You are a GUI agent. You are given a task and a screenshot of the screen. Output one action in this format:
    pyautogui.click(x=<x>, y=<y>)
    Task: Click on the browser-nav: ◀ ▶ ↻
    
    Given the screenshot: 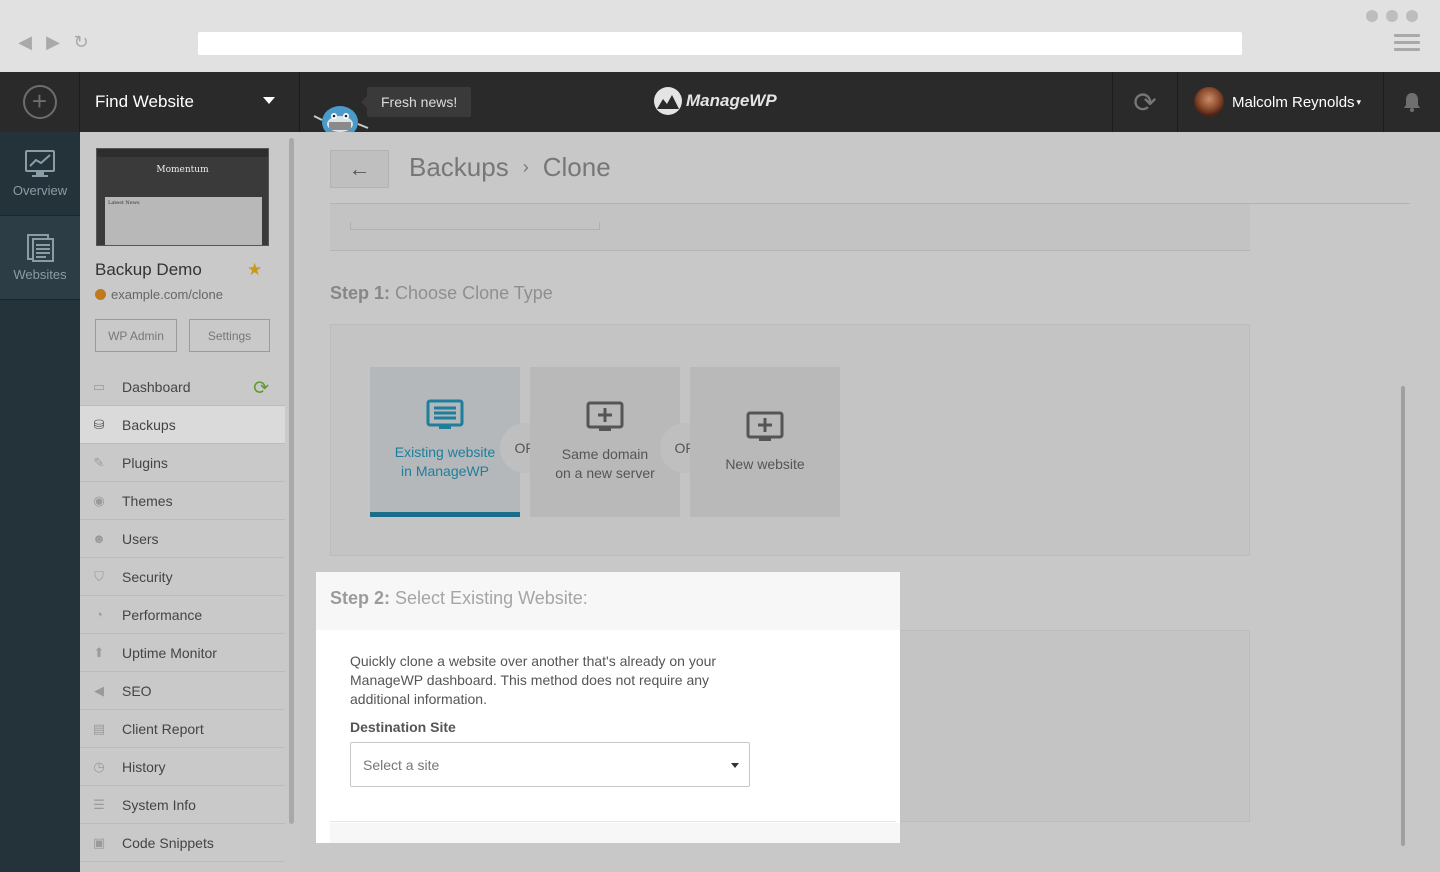 What is the action you would take?
    pyautogui.click(x=53, y=42)
    